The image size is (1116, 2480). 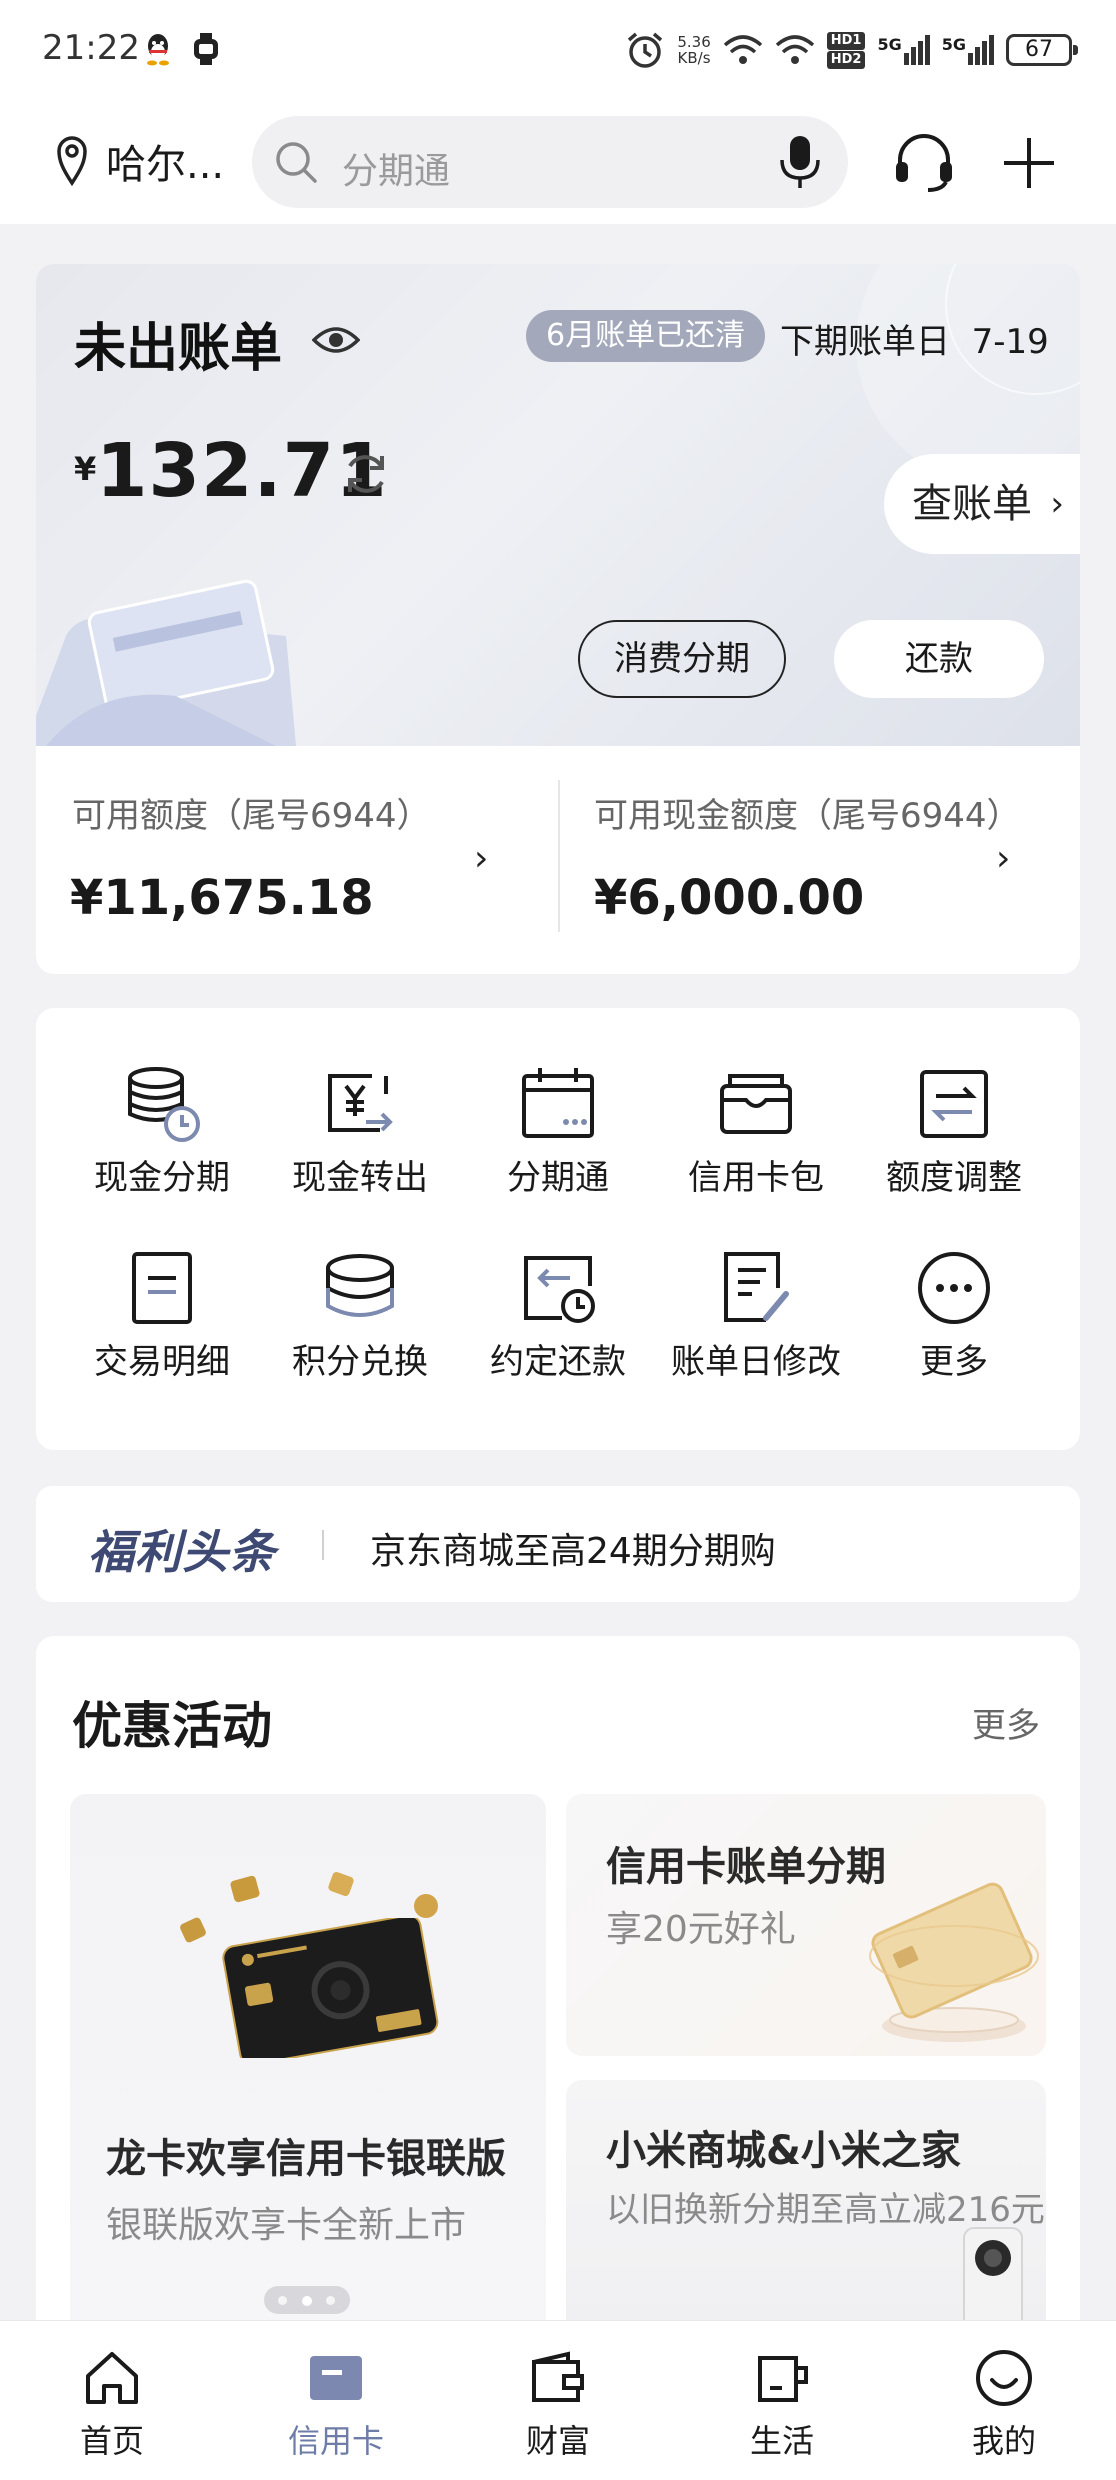 I want to click on wifi-icon, so click(x=742, y=49).